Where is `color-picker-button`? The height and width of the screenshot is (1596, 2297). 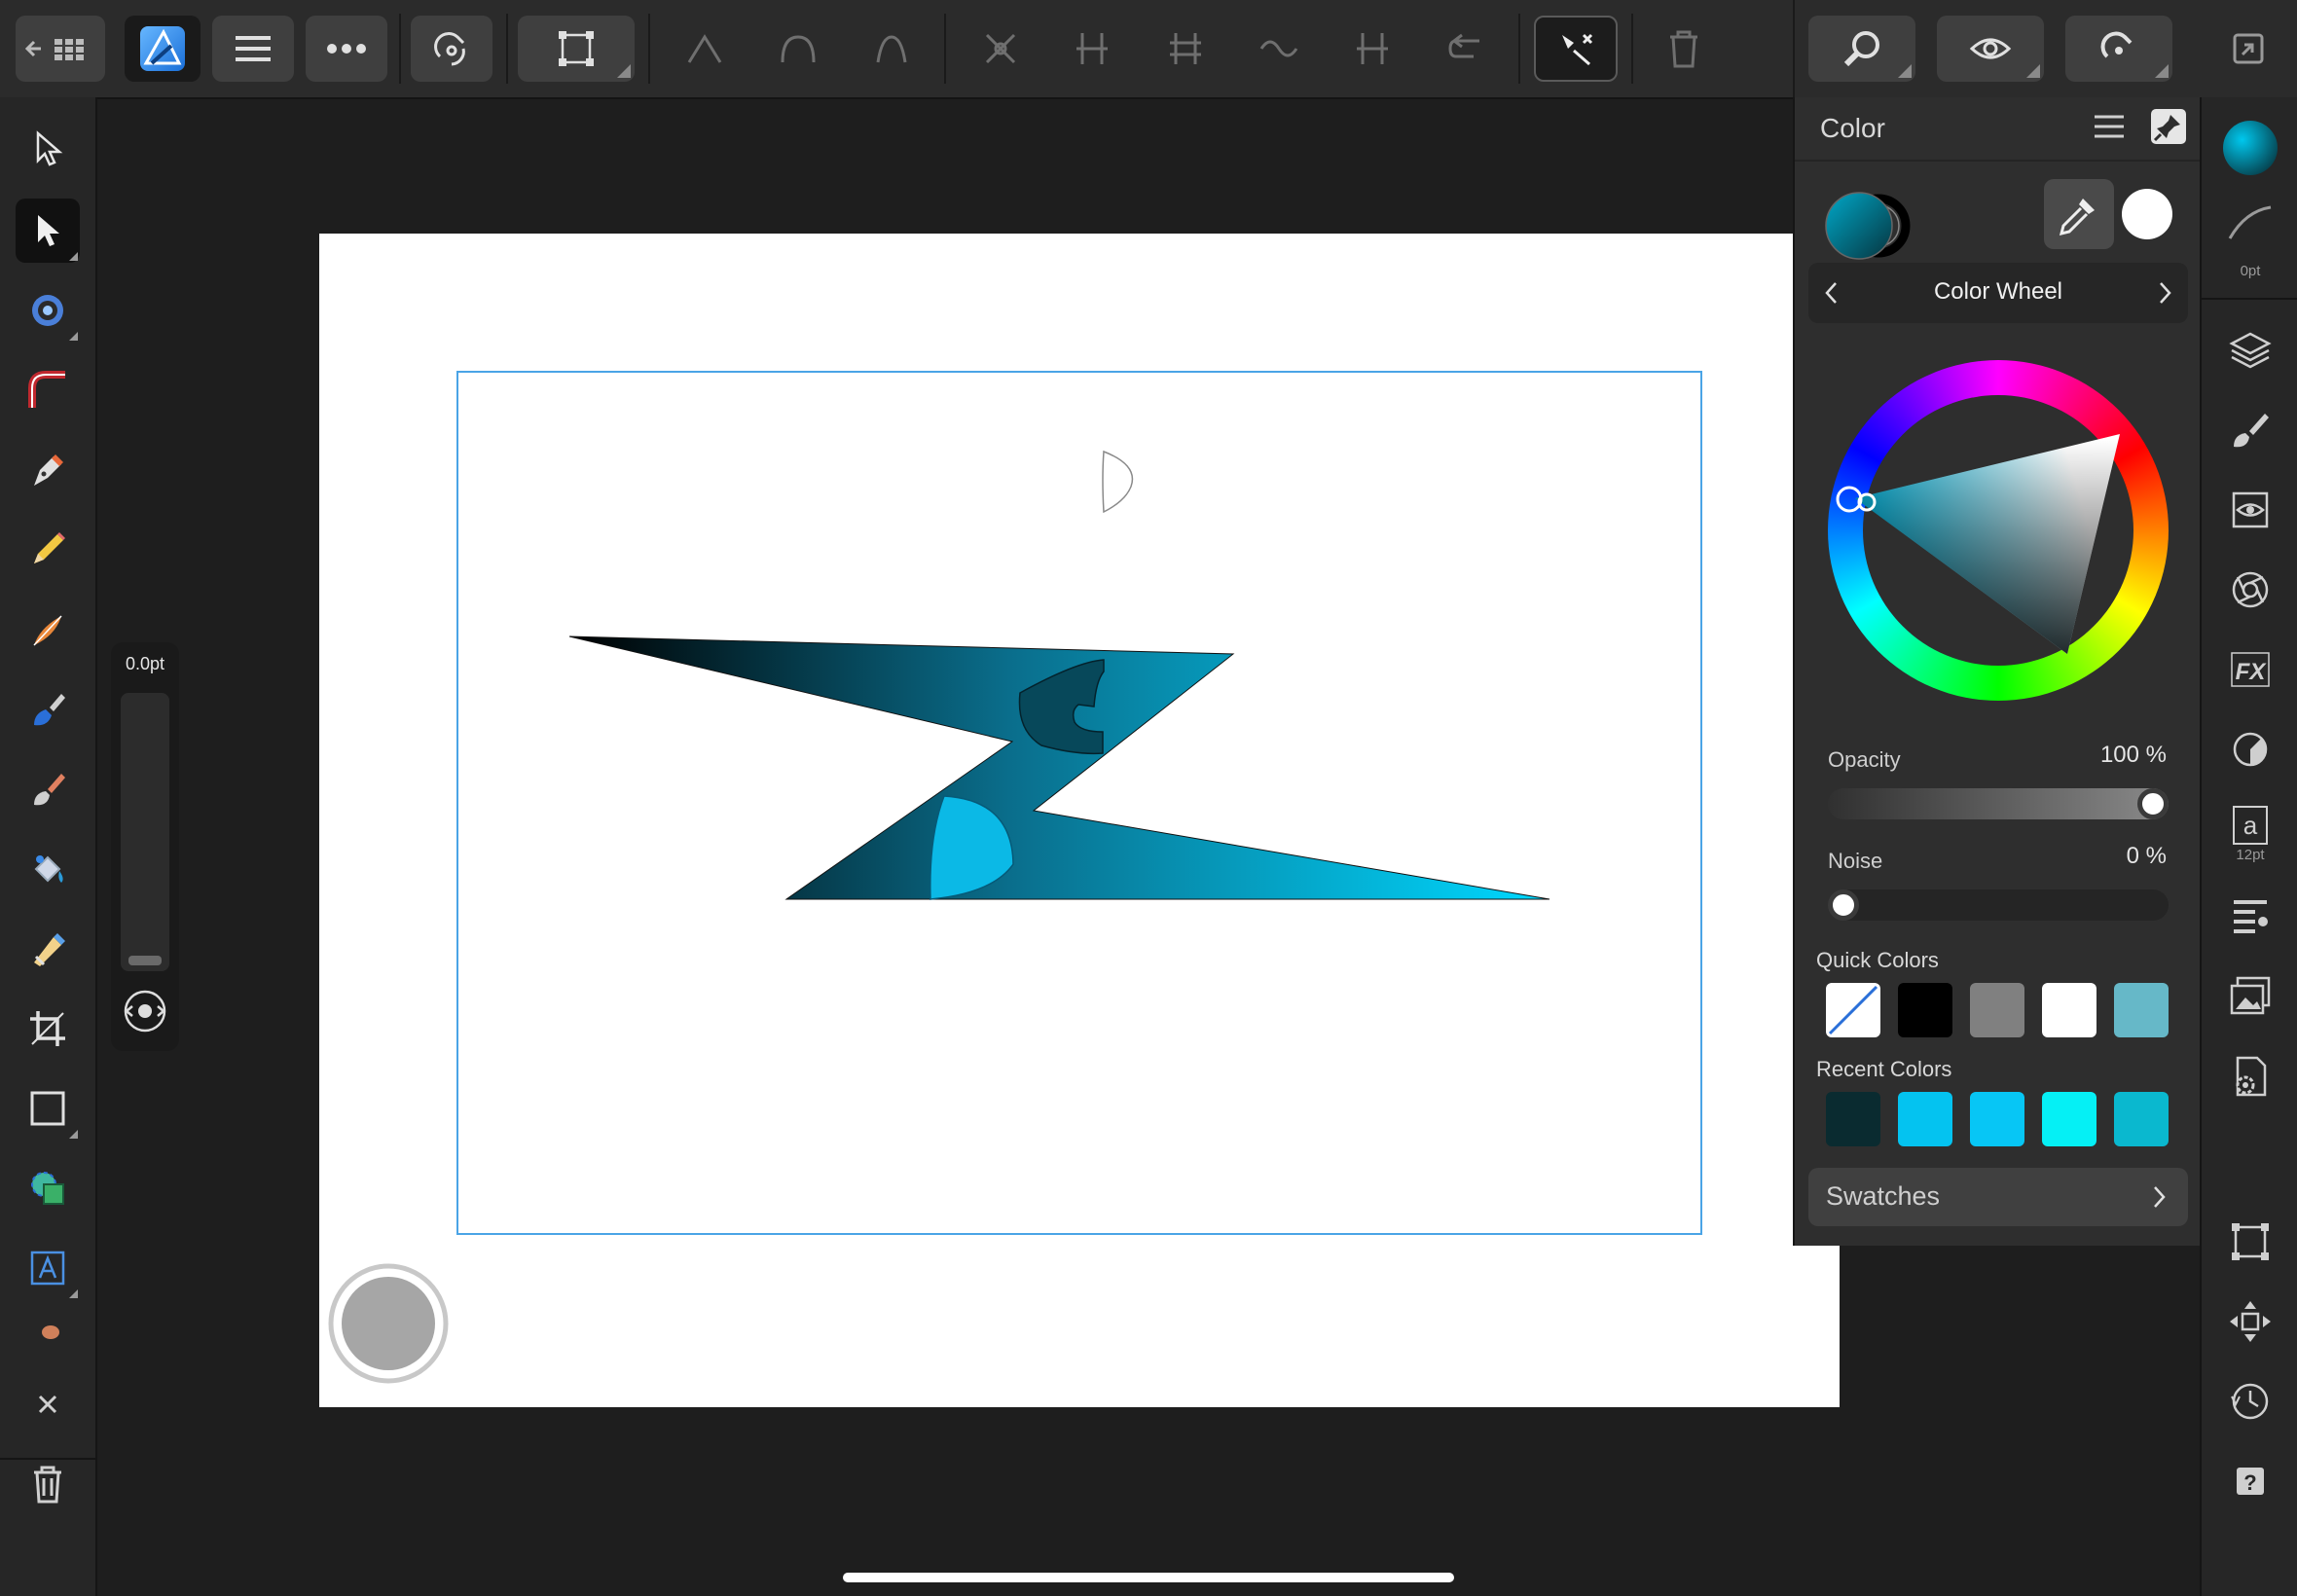
color-picker-button is located at coordinates (2079, 214).